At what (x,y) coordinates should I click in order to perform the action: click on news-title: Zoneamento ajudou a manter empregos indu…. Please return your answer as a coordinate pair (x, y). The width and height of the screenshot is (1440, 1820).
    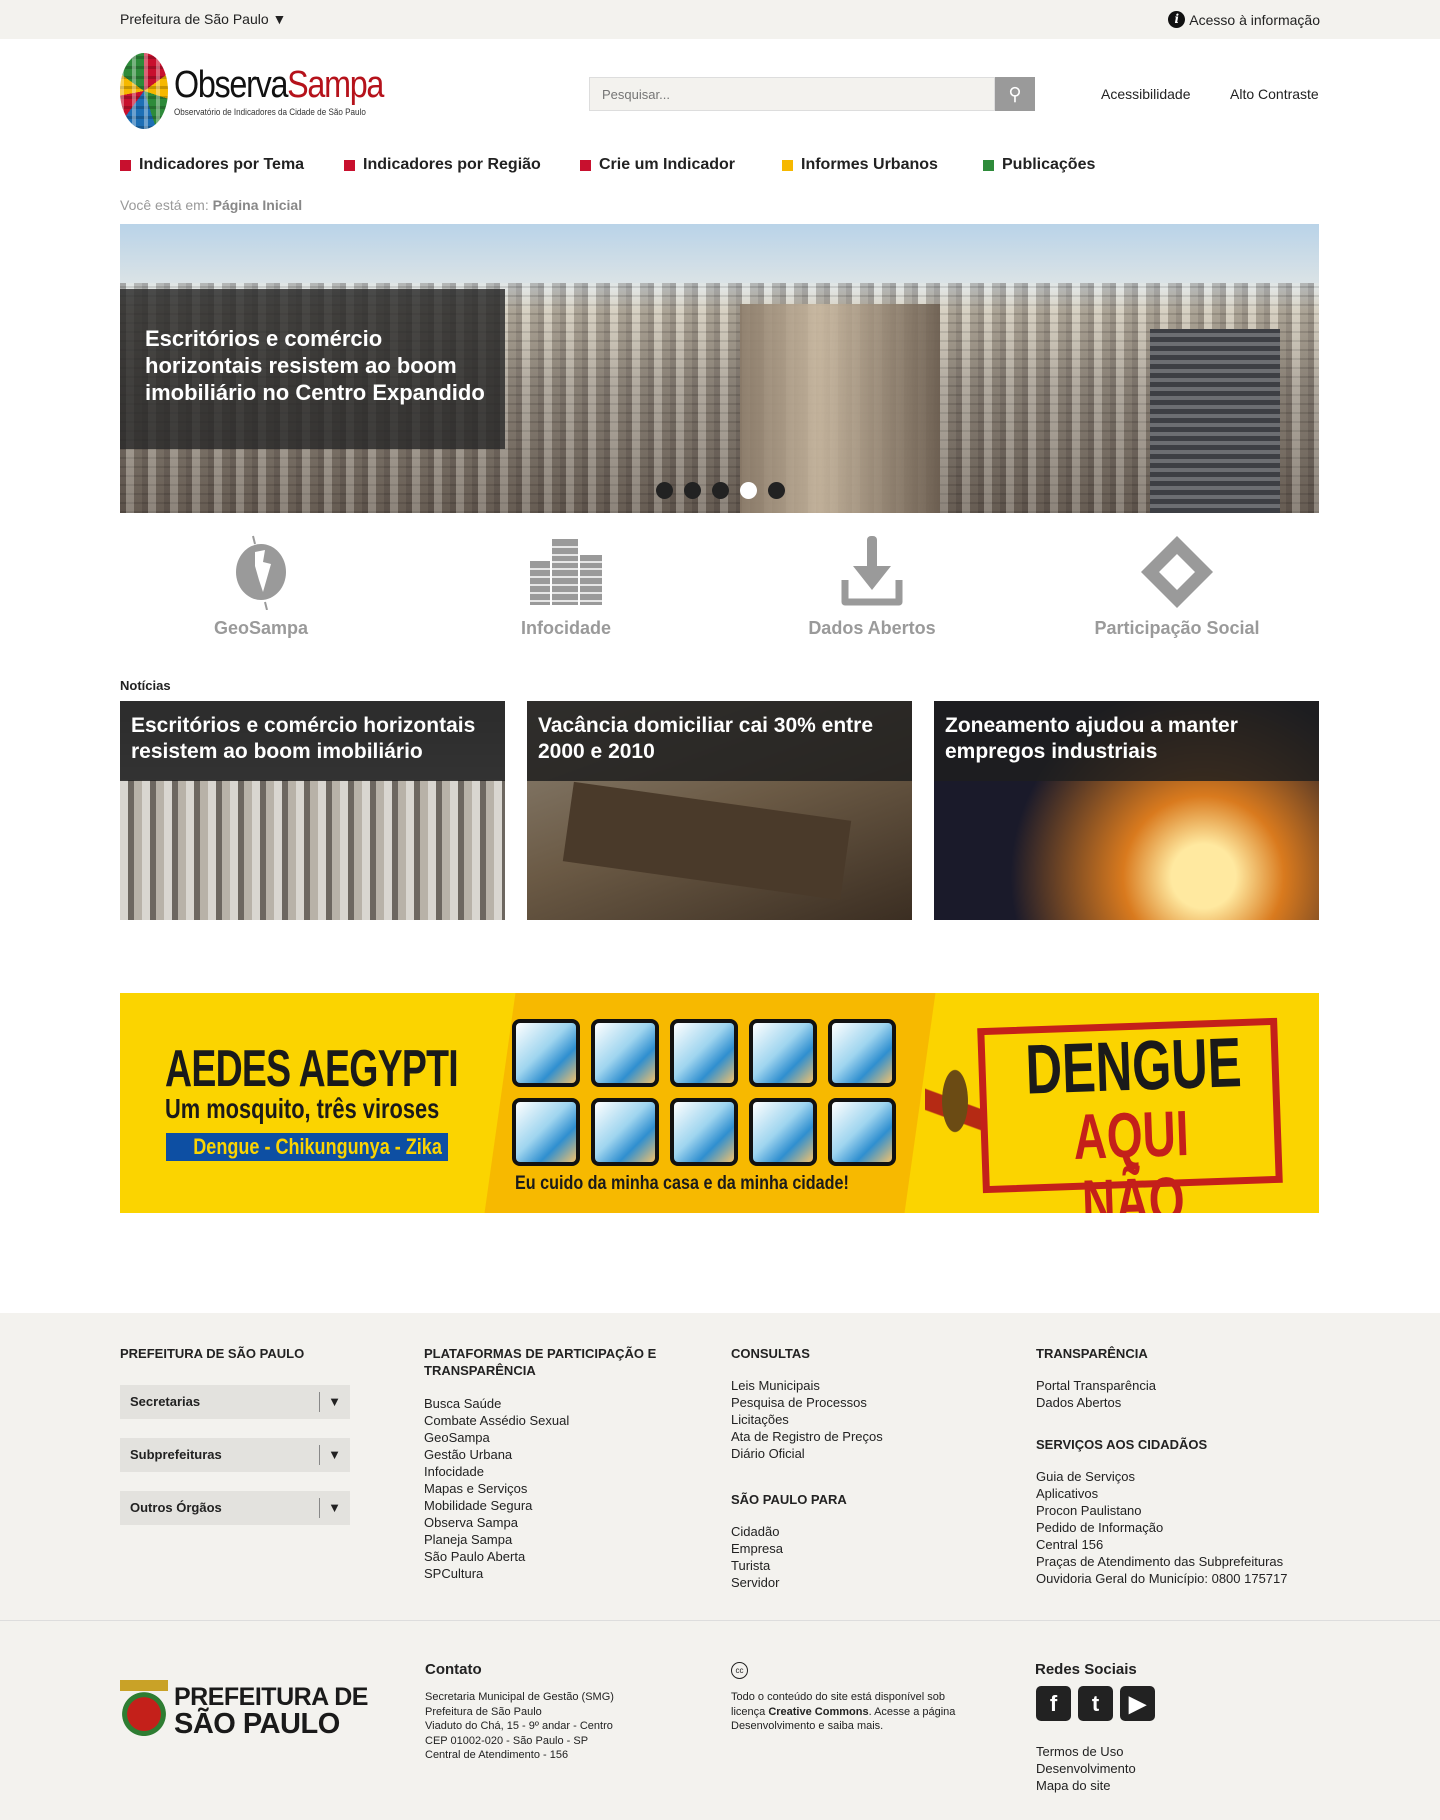
    Looking at the image, I should click on (1126, 741).